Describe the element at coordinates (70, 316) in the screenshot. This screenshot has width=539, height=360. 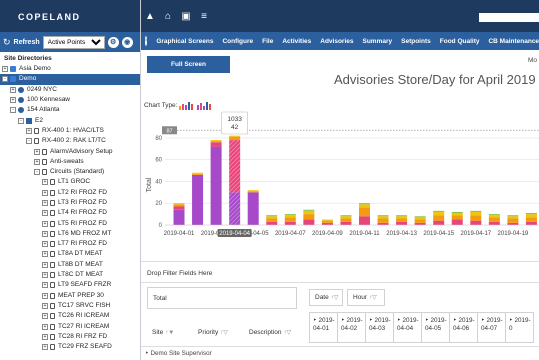
I see `tree-node: + TC26 RI ICREAM` at that location.